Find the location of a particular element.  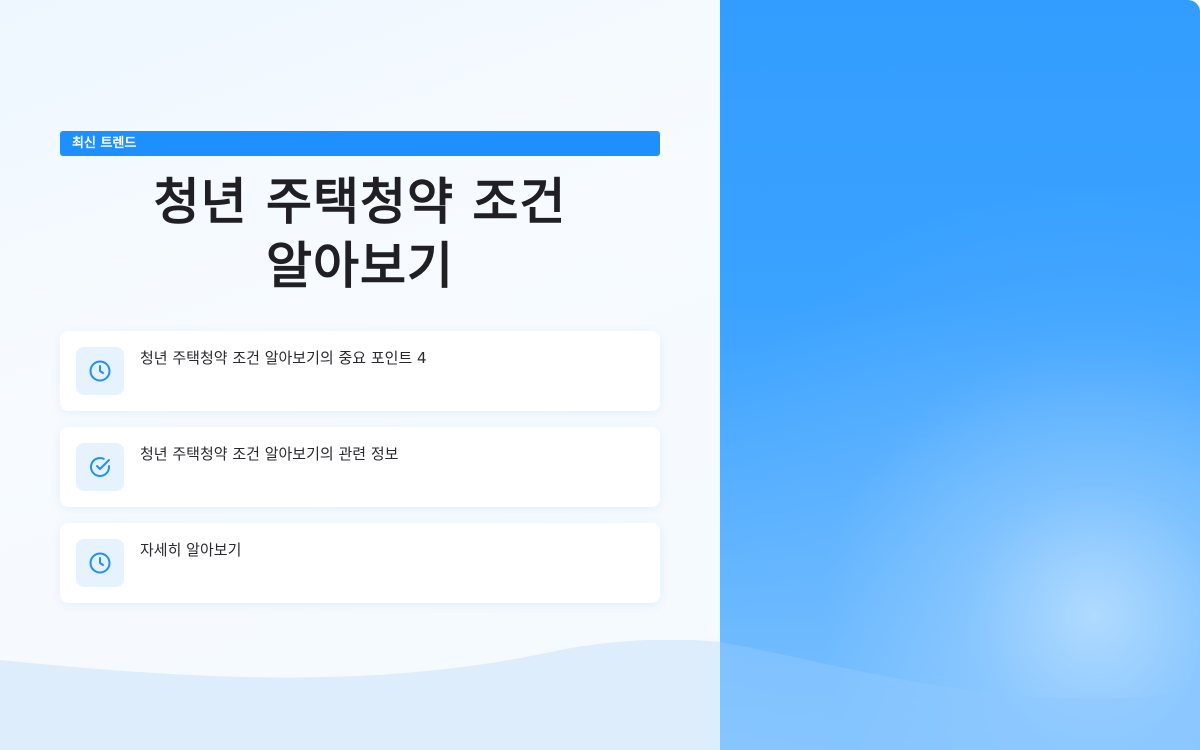

key-points-card: 청년 주택청약 조건 알아보기의 중요 포인트 4 is located at coordinates (360, 371).